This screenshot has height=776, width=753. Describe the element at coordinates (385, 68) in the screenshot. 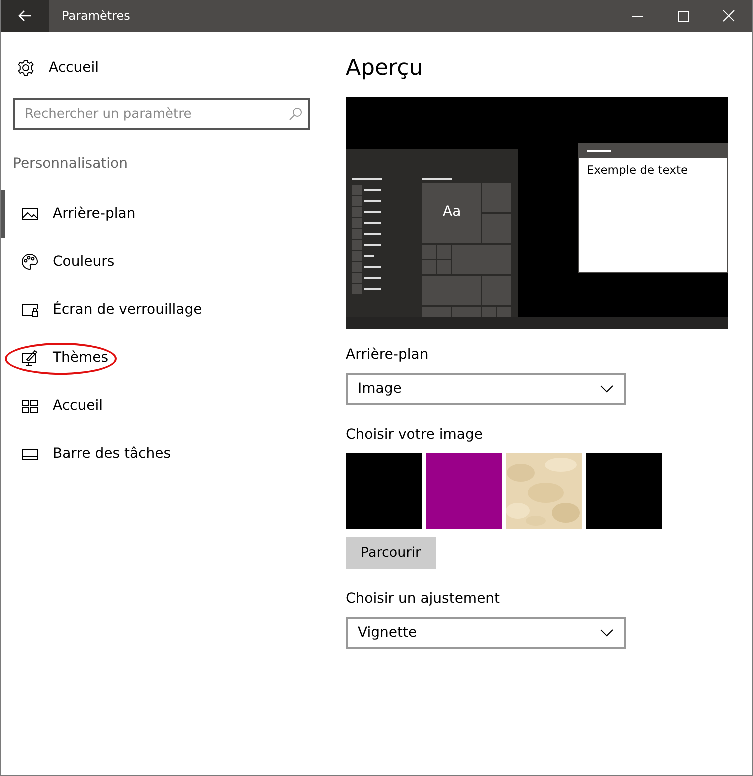

I see `page-title: Aperçu` at that location.